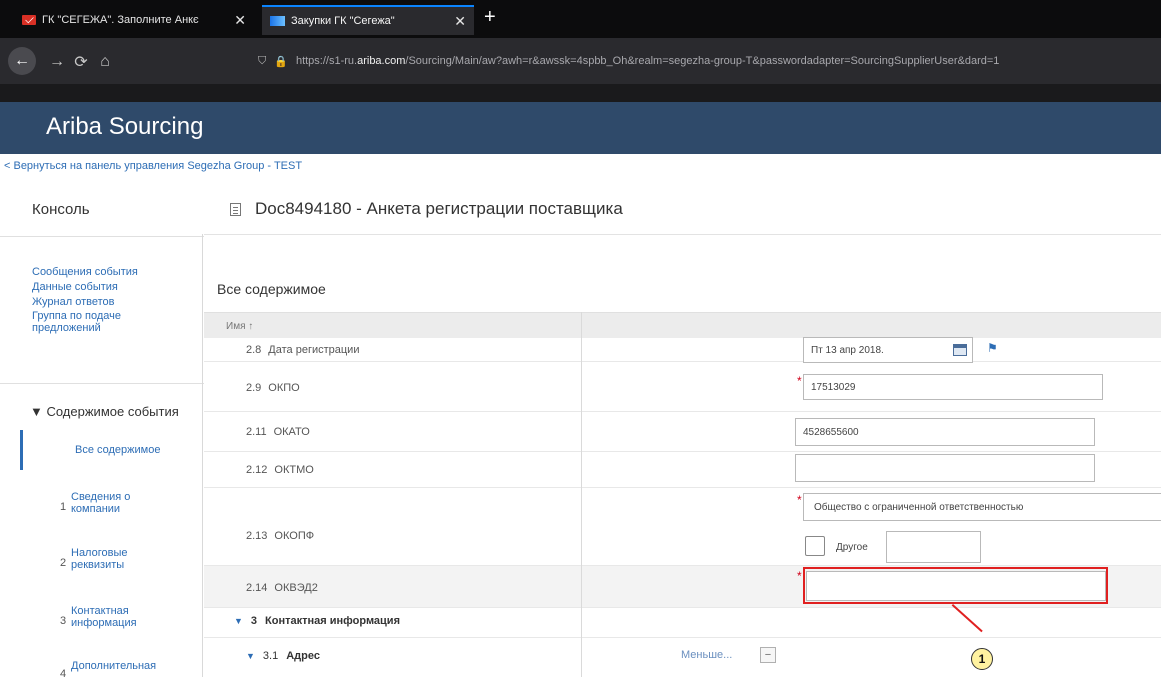 The height and width of the screenshot is (680, 1161). I want to click on sidebar-item-additional: 4 Дополнительная, so click(109, 668).